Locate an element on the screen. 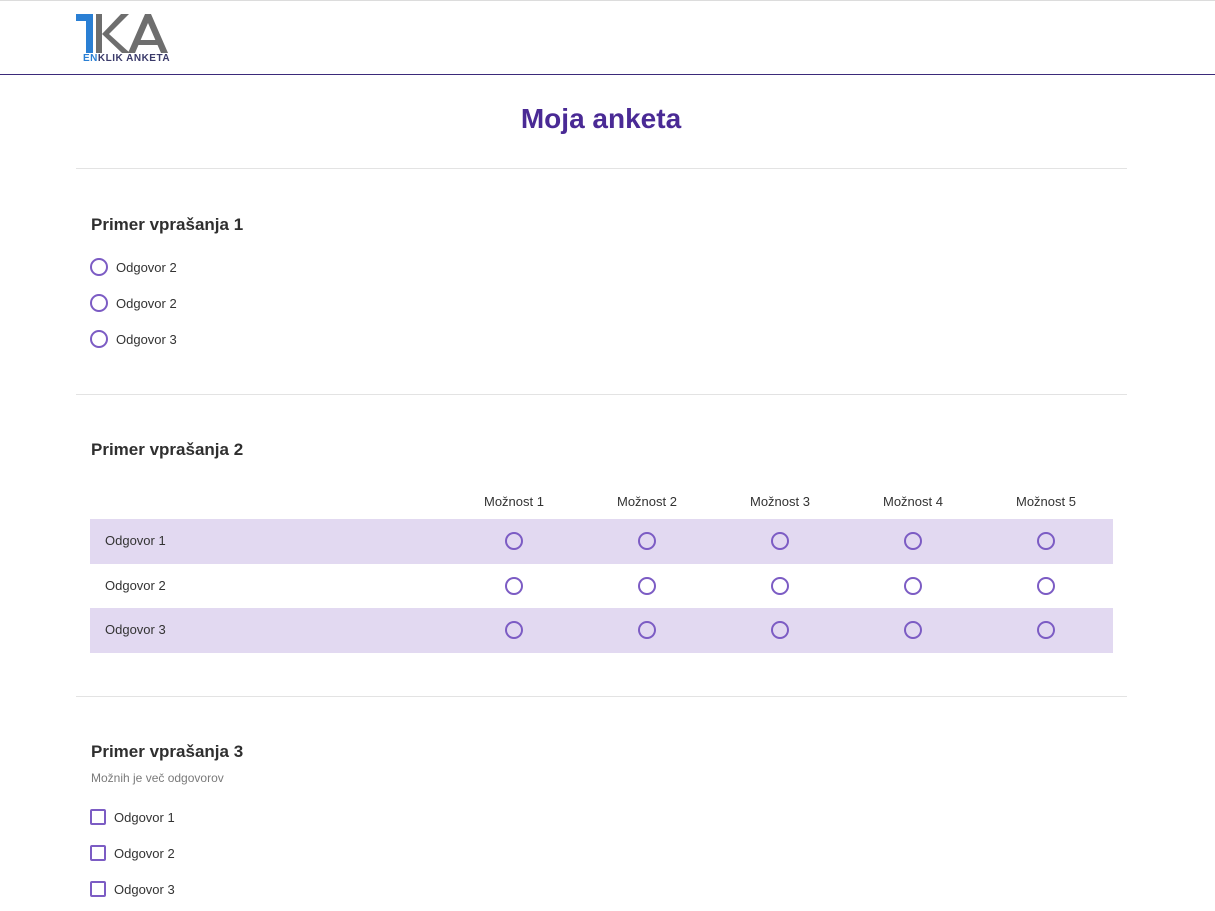  q1-option-3: Odgovor 3 is located at coordinates (133, 339).